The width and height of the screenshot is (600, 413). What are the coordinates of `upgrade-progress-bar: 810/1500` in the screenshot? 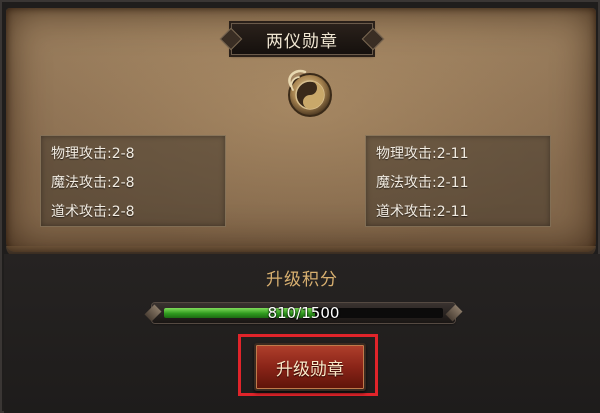 It's located at (303, 313).